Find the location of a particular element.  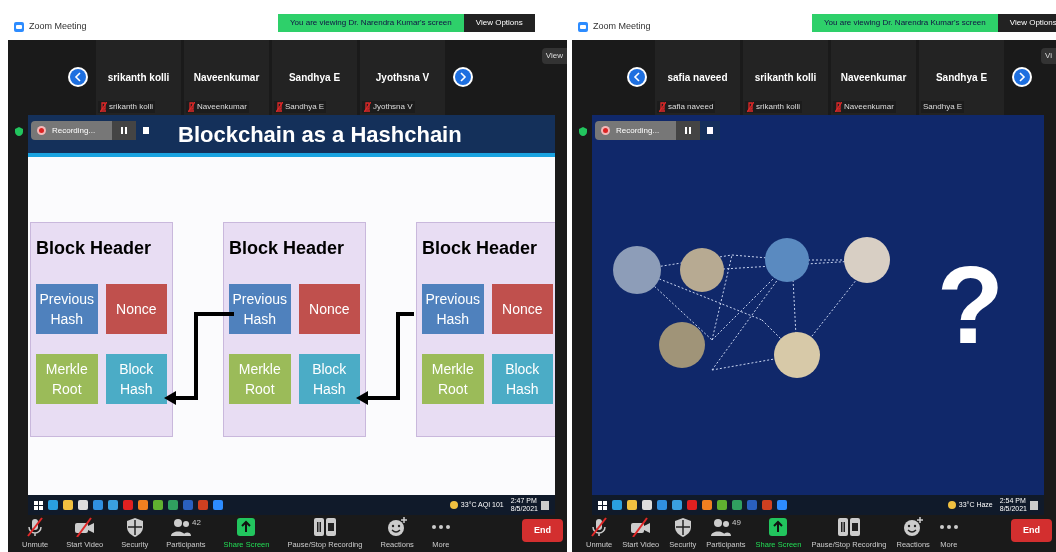

participant-count: 49 is located at coordinates (736, 522).